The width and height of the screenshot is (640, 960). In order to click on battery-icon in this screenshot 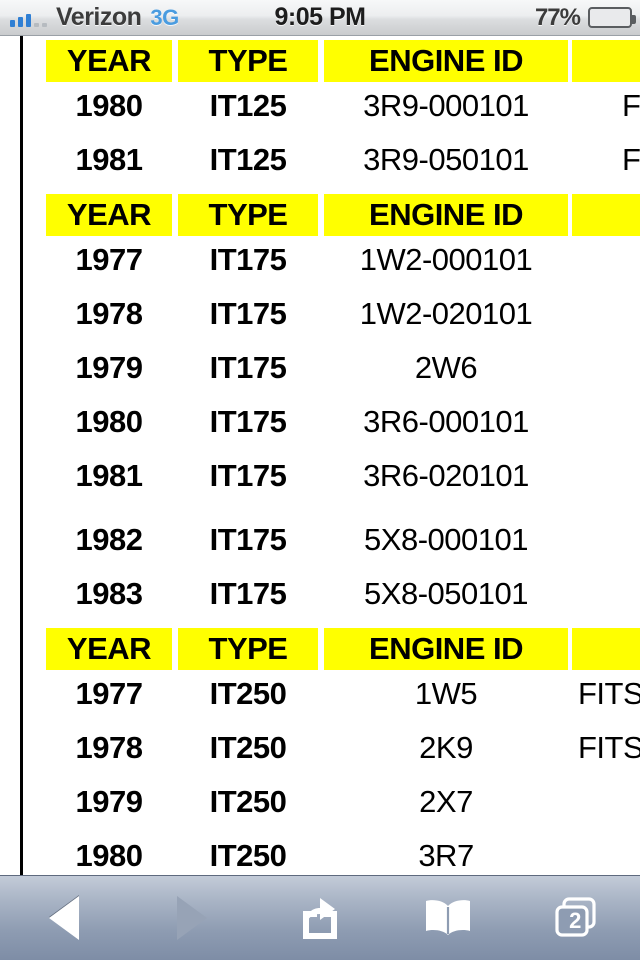, I will do `click(612, 17)`.